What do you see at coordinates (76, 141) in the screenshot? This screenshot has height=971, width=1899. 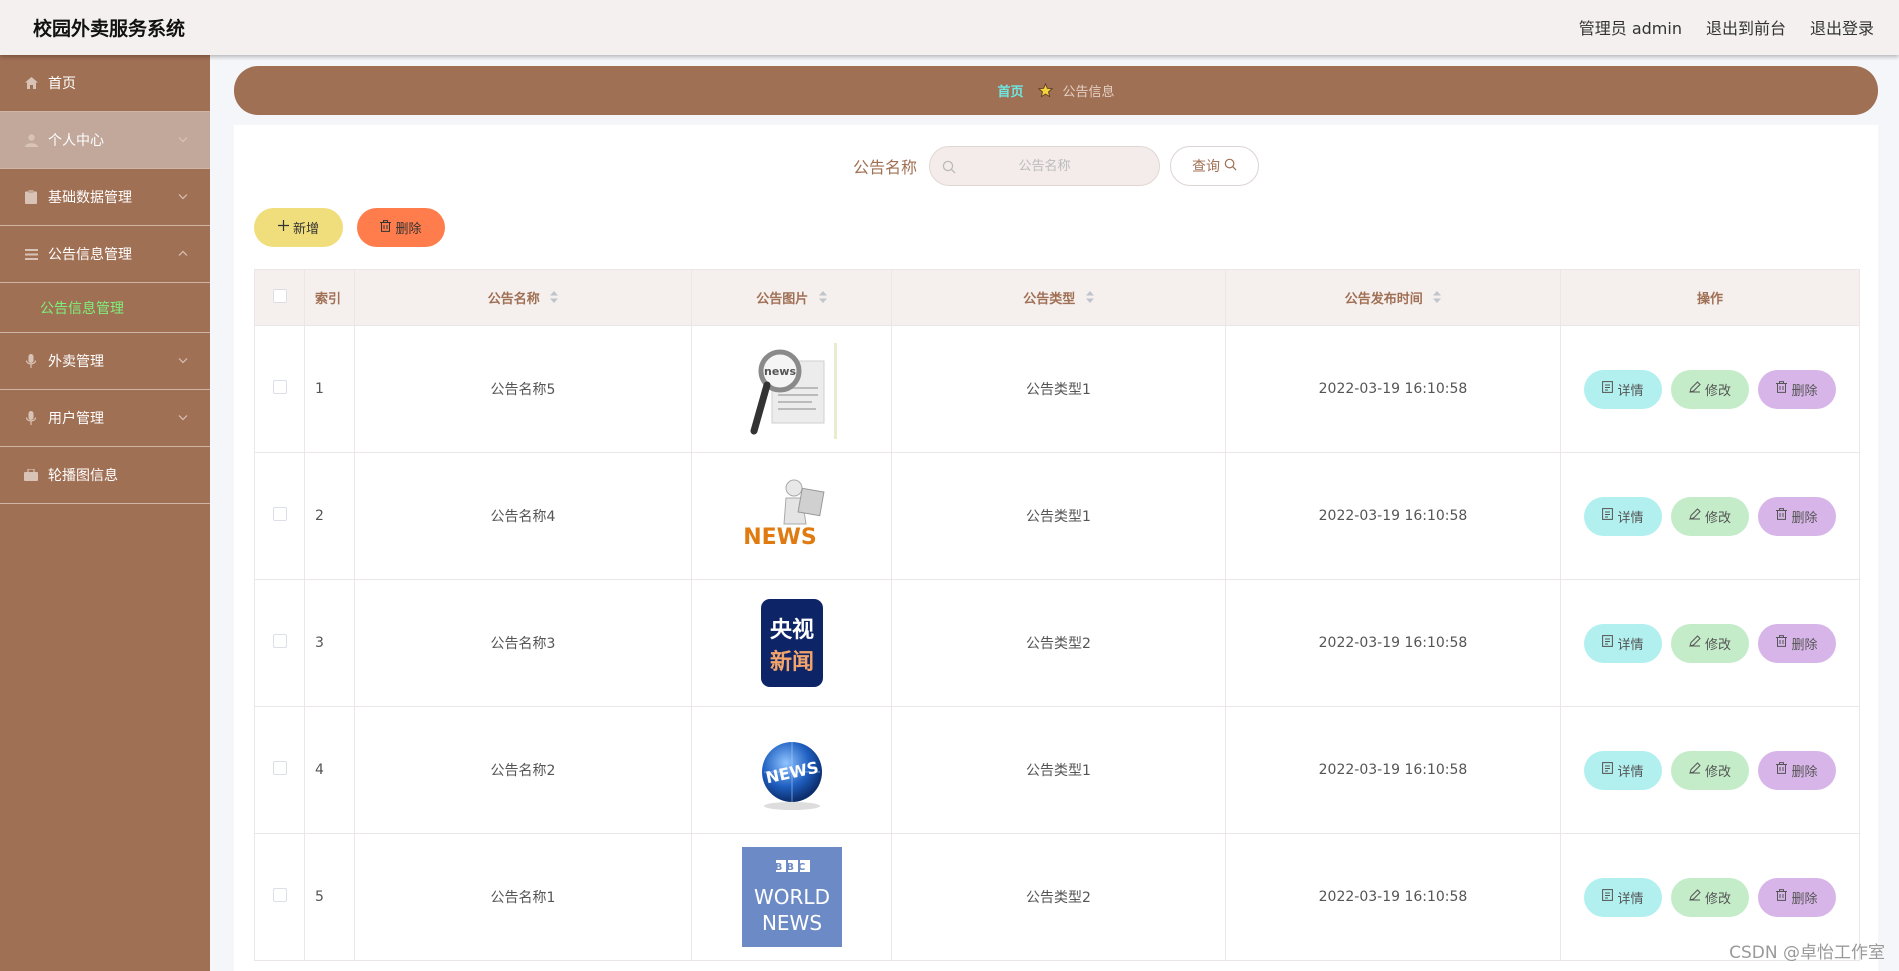 I see `sidebar-item-label: 个人中心` at bounding box center [76, 141].